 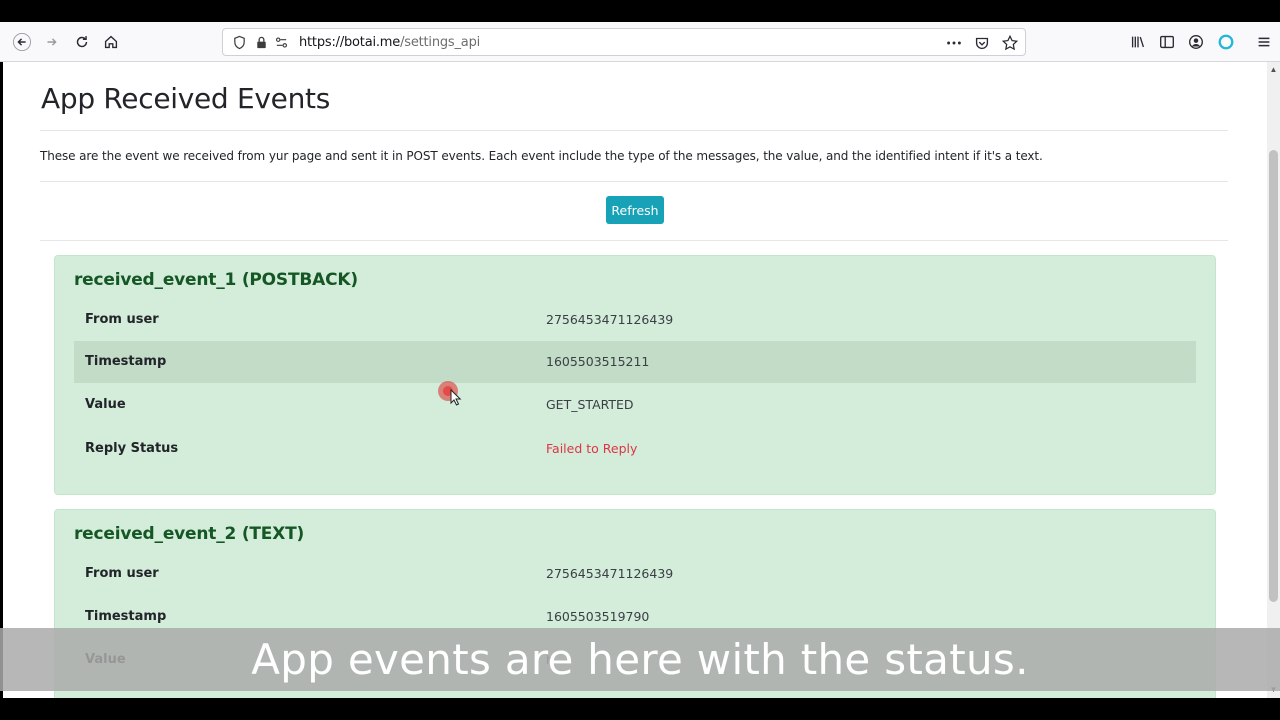 What do you see at coordinates (590, 404) in the screenshot?
I see `row-value: GET_STARTED` at bounding box center [590, 404].